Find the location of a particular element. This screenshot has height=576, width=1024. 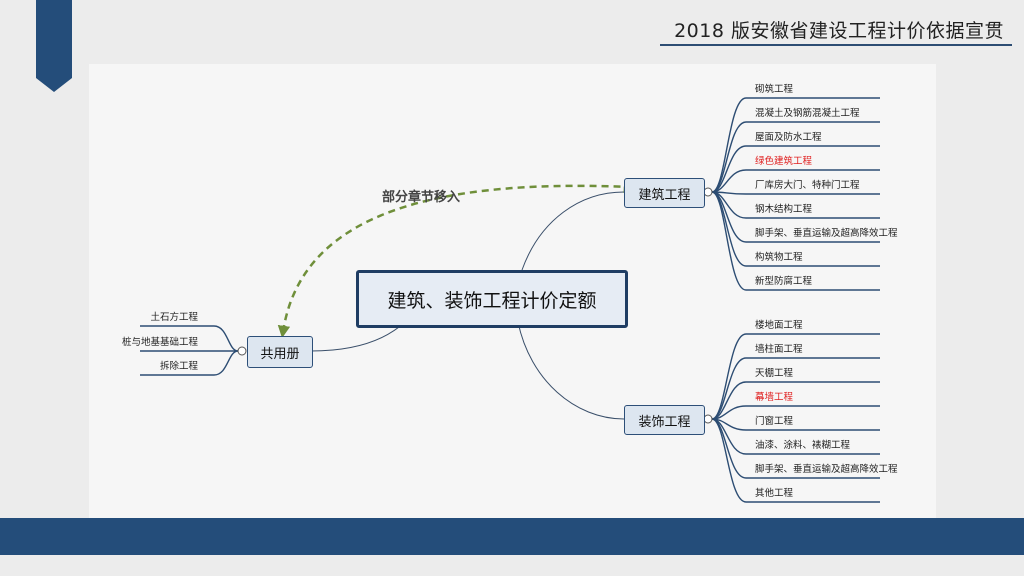

leaf-topic: 墙柱面工程 is located at coordinates (779, 350).